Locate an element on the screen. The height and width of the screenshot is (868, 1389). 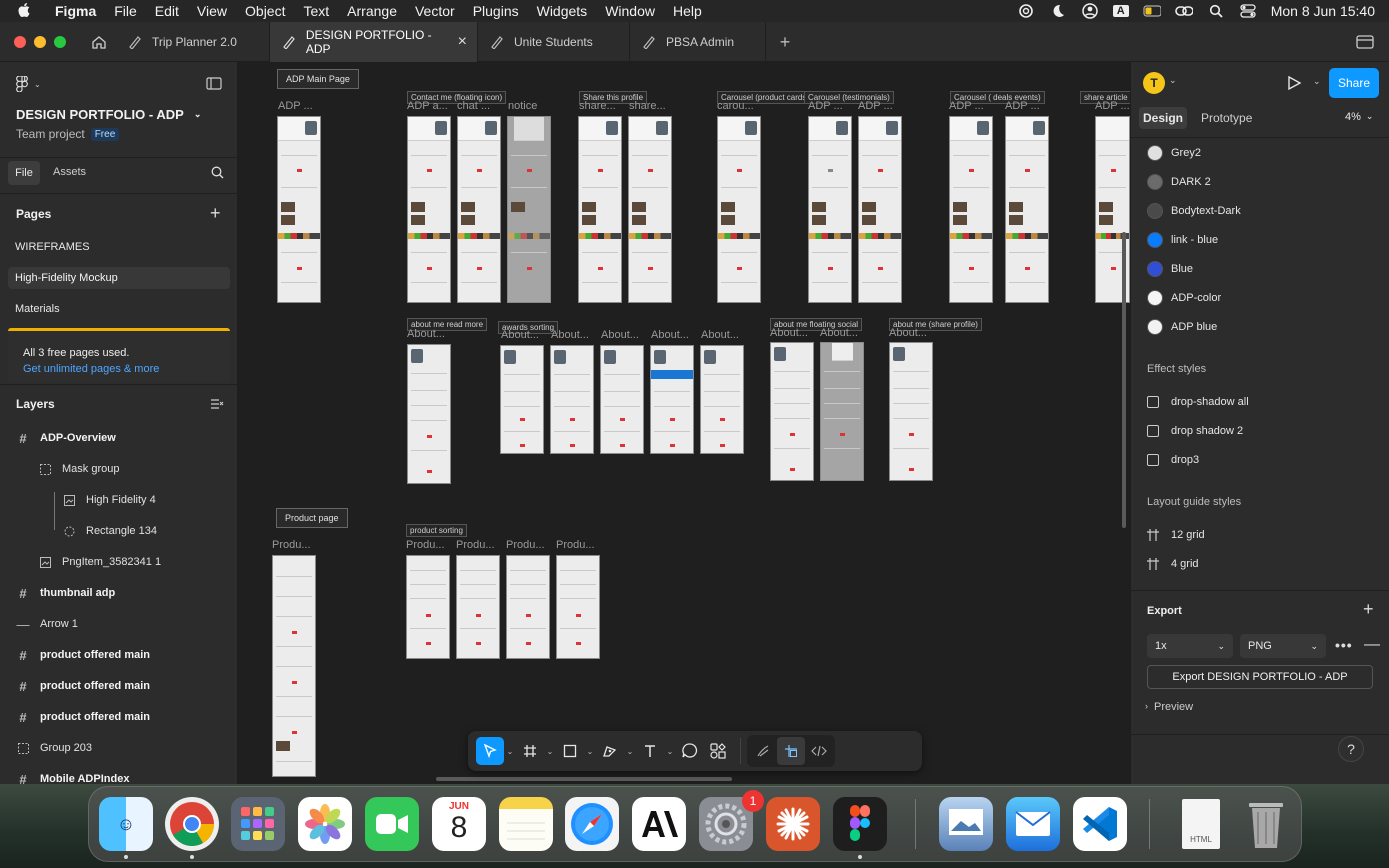
tab-design: Design is located at coordinates (1163, 118).